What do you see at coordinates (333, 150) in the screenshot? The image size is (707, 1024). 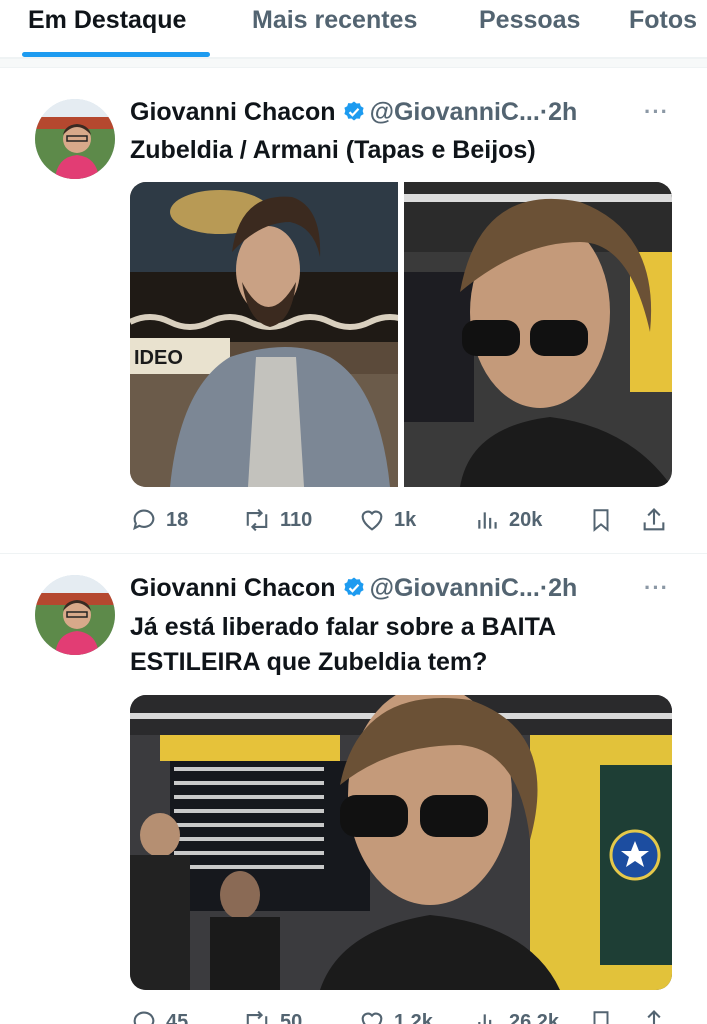 I see `tweet-text: Zubeldia / Armani (Tapas e Beijos)` at bounding box center [333, 150].